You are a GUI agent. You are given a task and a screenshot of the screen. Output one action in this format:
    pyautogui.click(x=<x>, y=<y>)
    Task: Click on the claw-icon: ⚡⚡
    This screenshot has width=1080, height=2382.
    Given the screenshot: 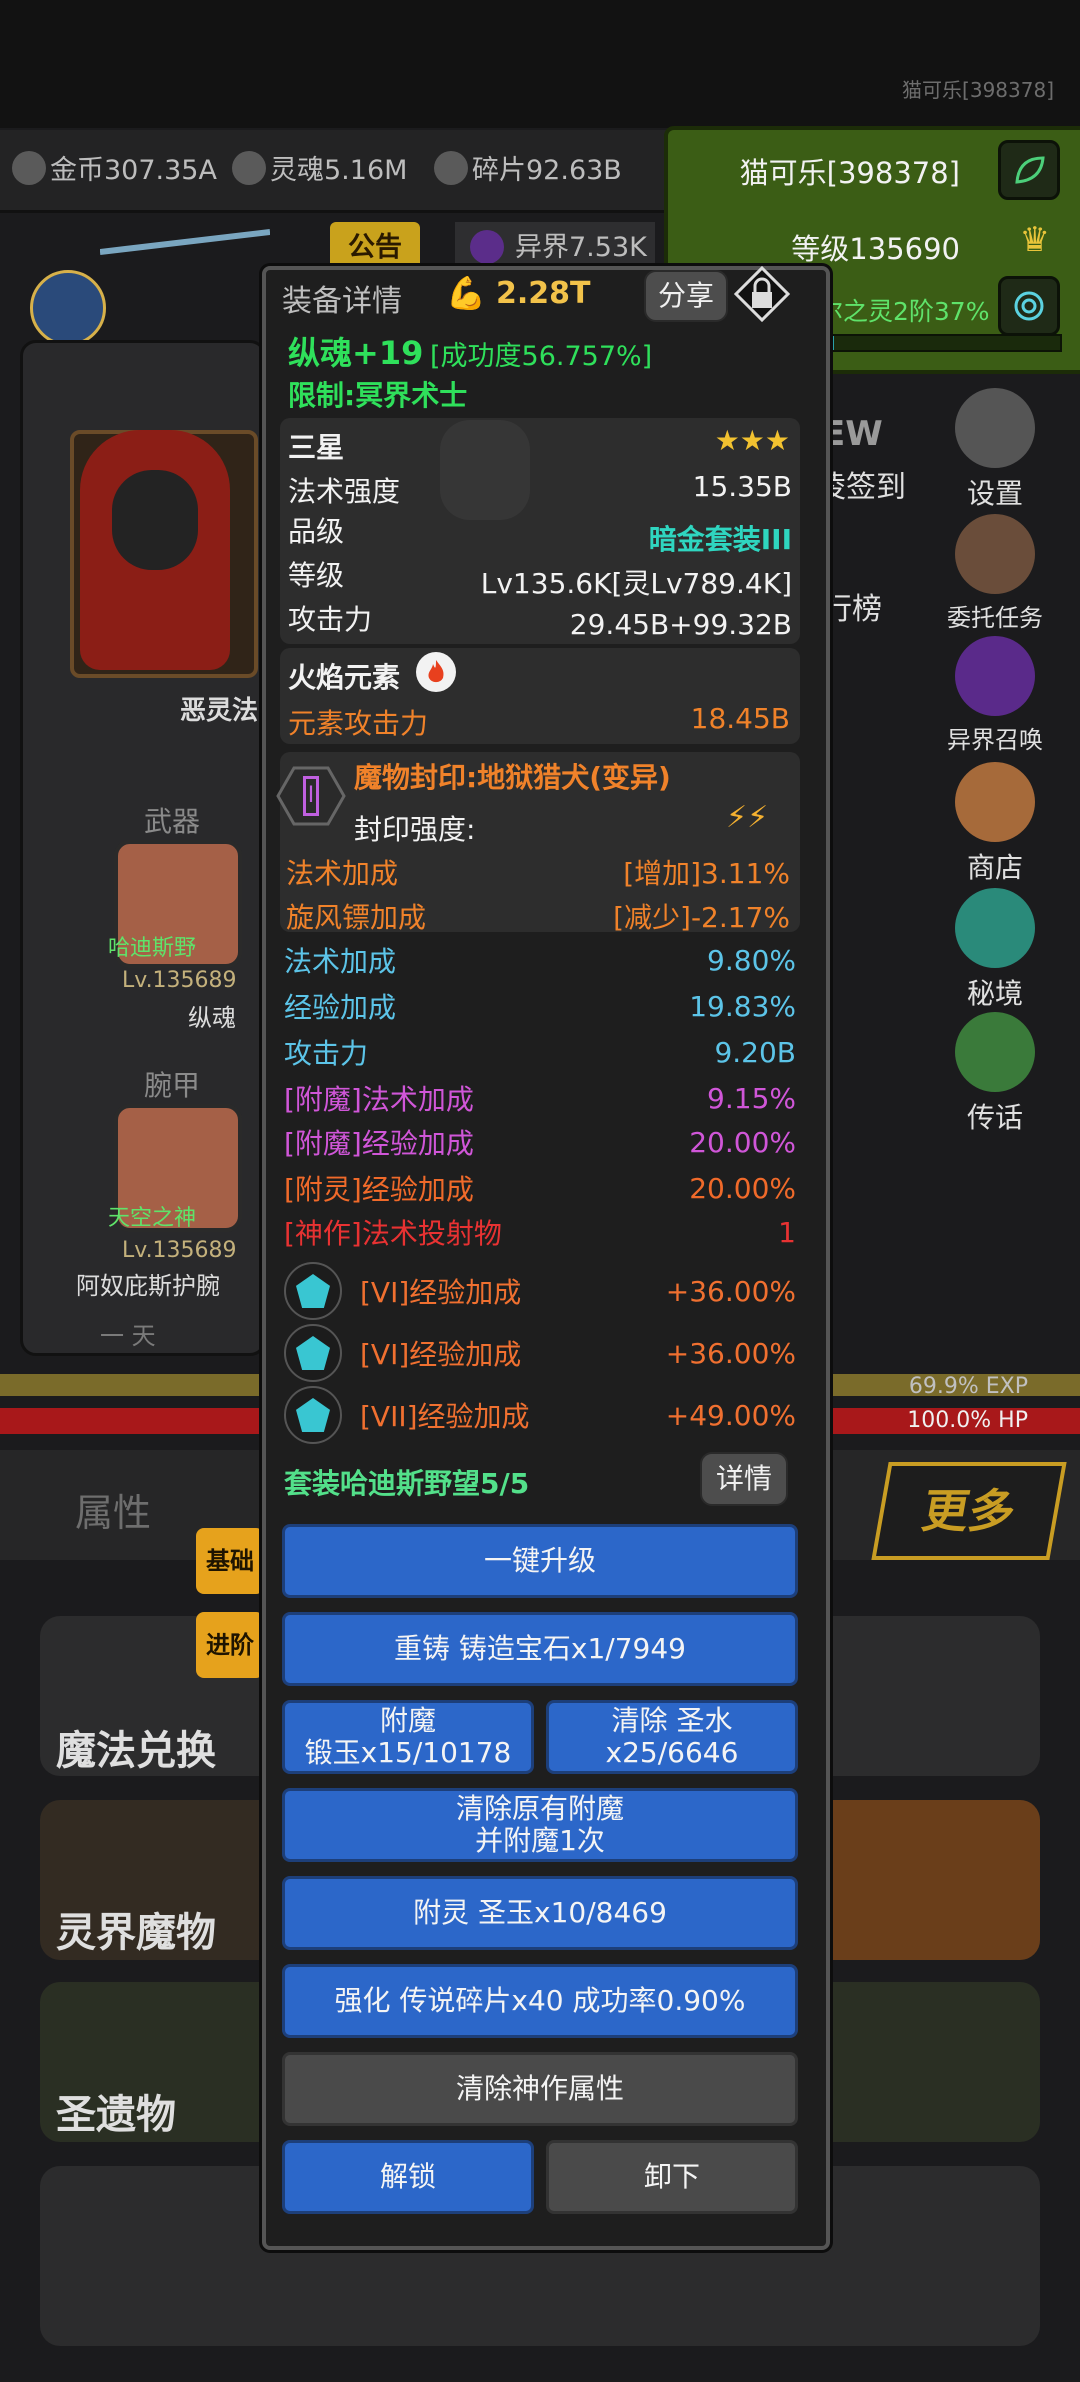 What is the action you would take?
    pyautogui.click(x=747, y=817)
    